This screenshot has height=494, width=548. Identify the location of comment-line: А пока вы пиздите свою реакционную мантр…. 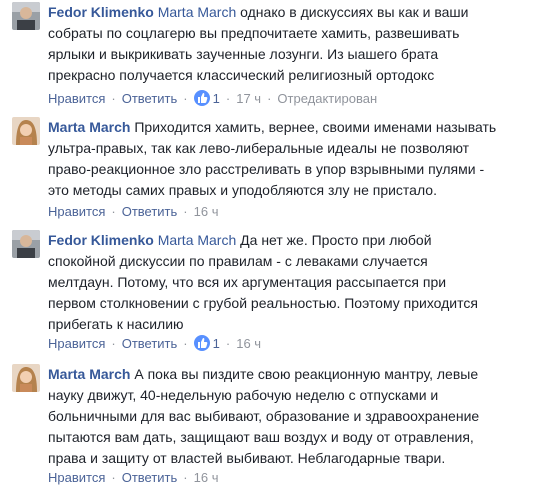
(306, 374).